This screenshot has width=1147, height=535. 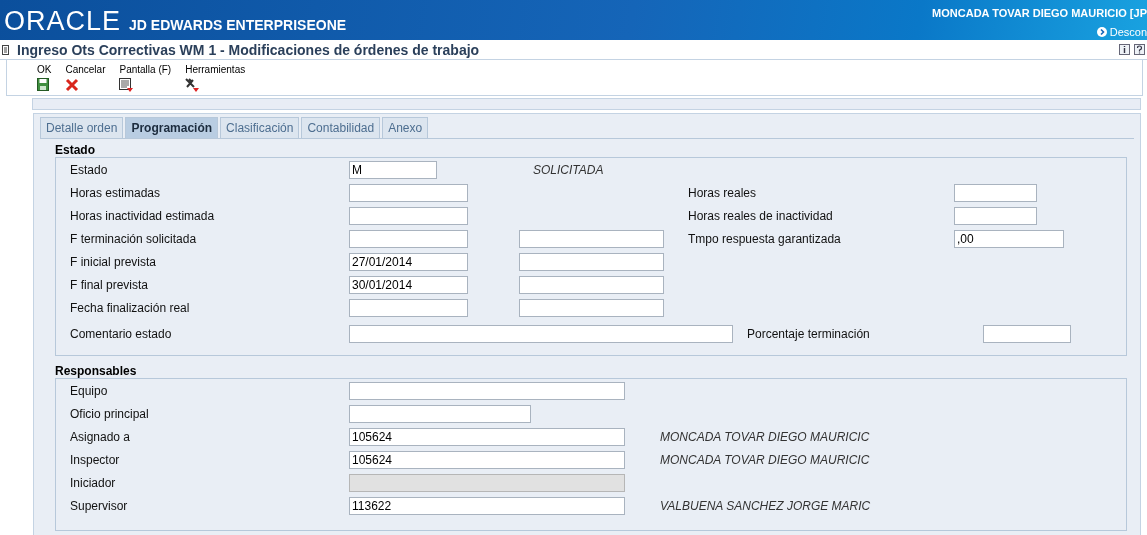 I want to click on logo-text: ORACLE, so click(x=63, y=21).